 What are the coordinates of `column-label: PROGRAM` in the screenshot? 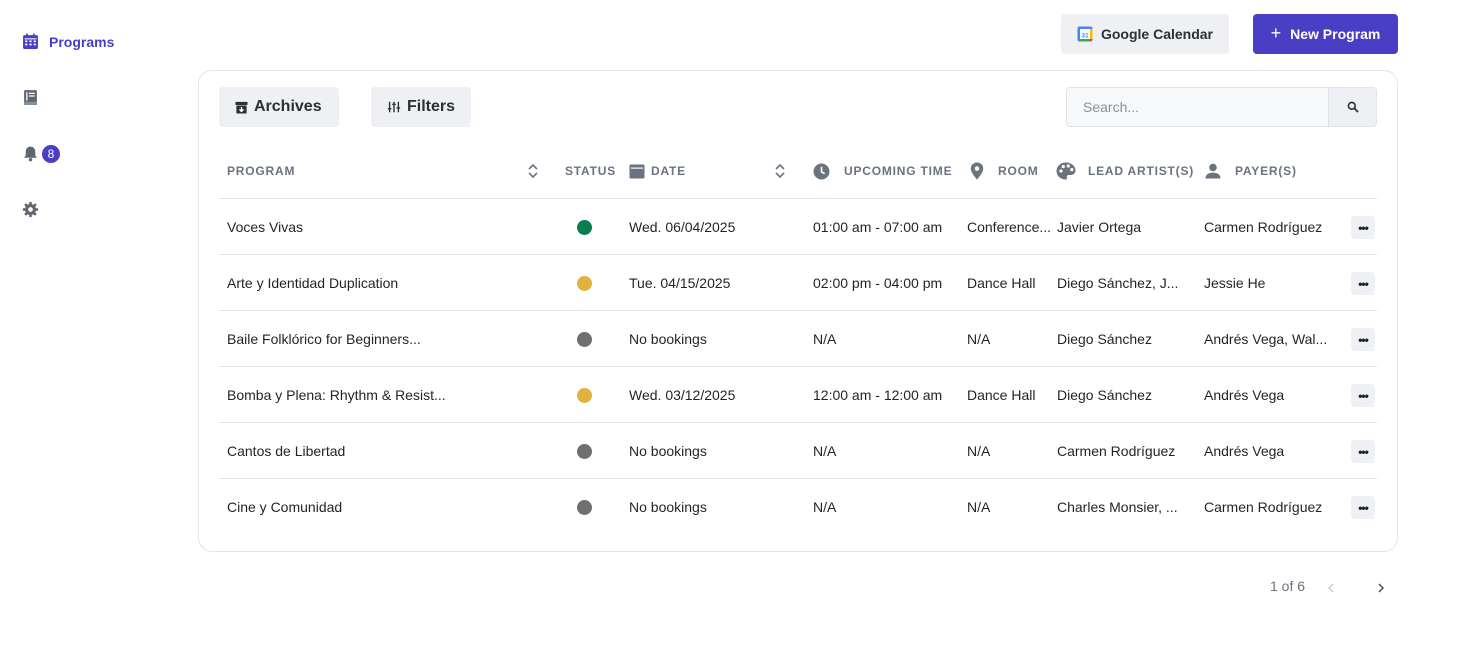 It's located at (261, 171).